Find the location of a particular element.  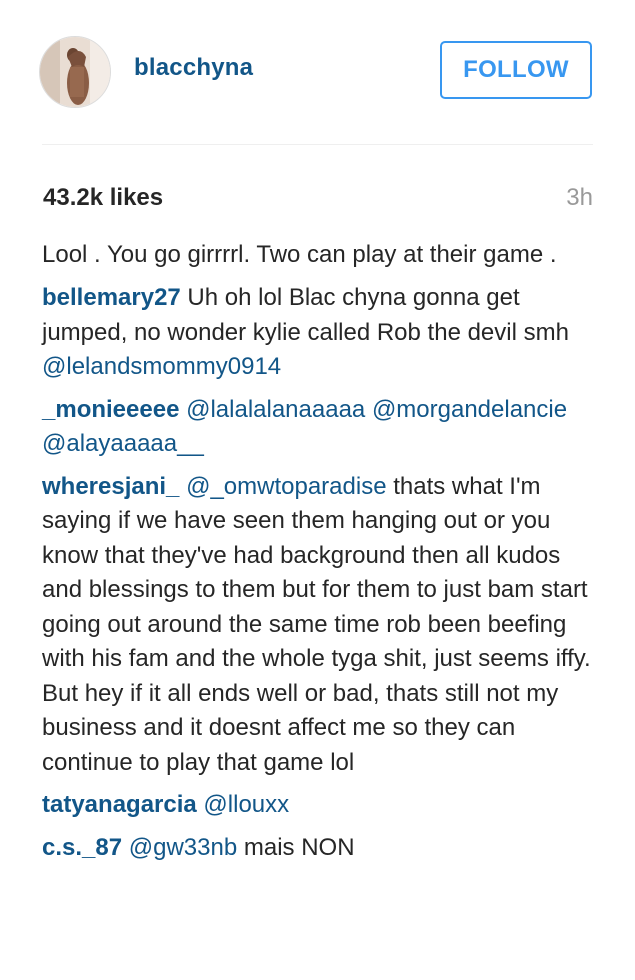

comment-username: c.s._87 is located at coordinates (82, 847).